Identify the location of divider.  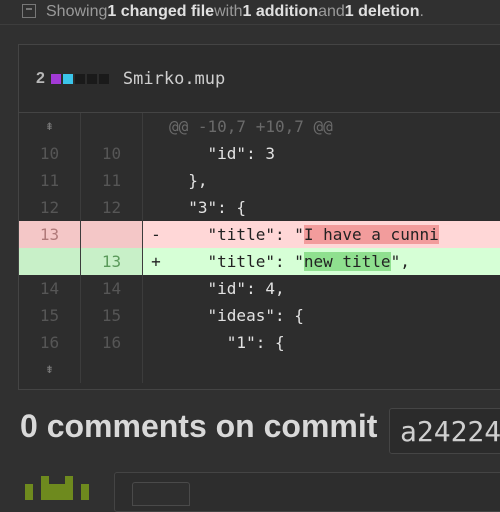
(250, 24).